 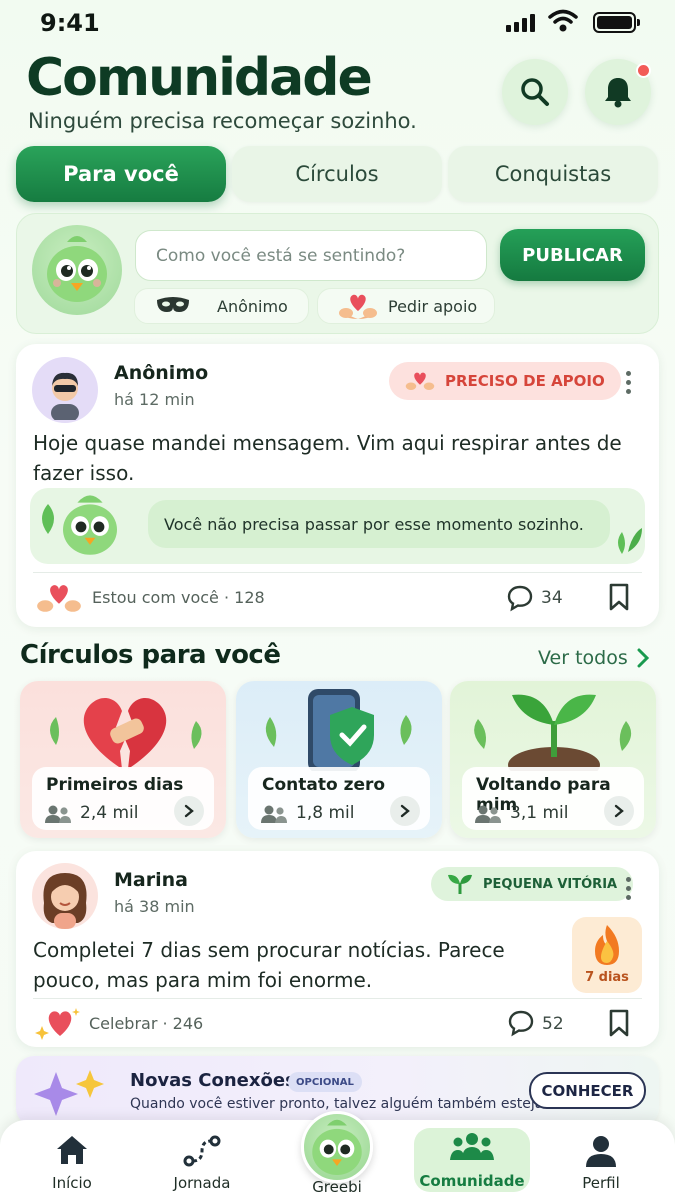 What do you see at coordinates (601, 1151) in the screenshot?
I see `profile-icon` at bounding box center [601, 1151].